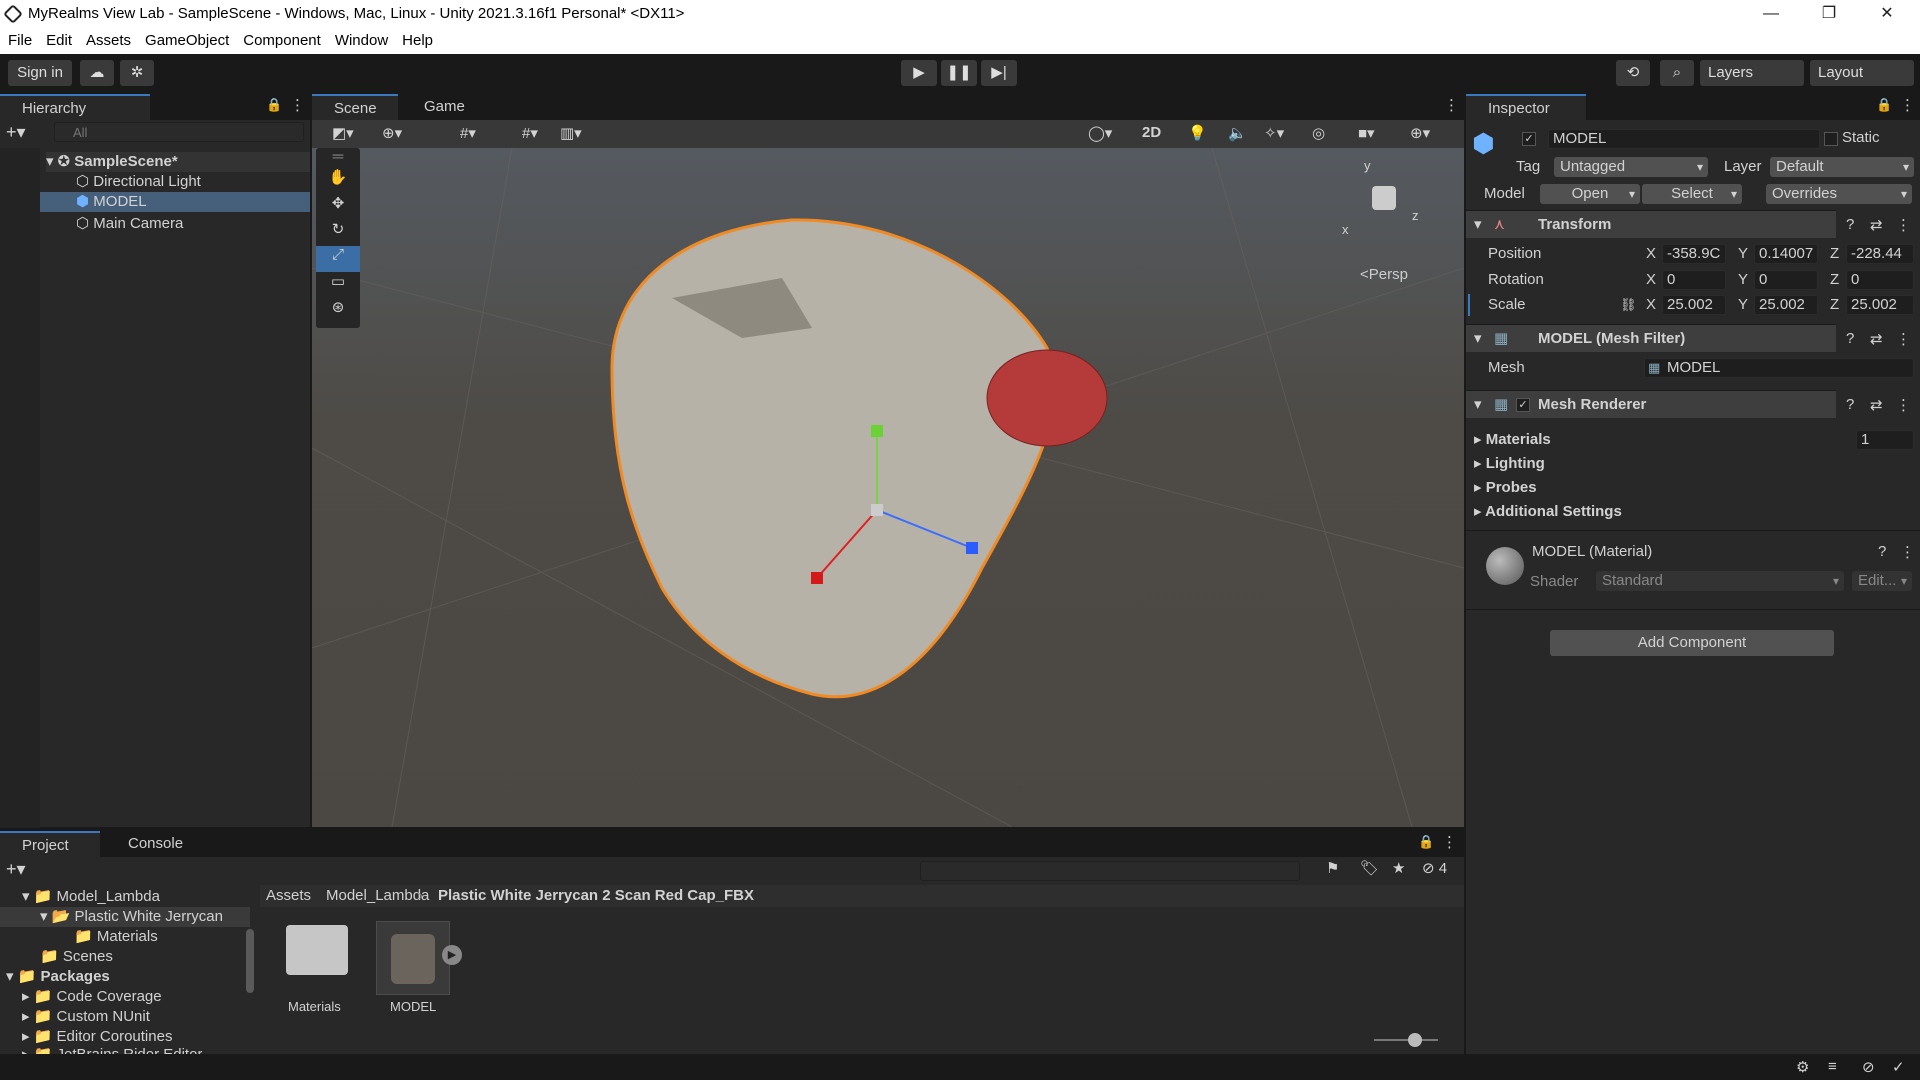 The image size is (1920, 1080). I want to click on menu-file: File, so click(20, 41).